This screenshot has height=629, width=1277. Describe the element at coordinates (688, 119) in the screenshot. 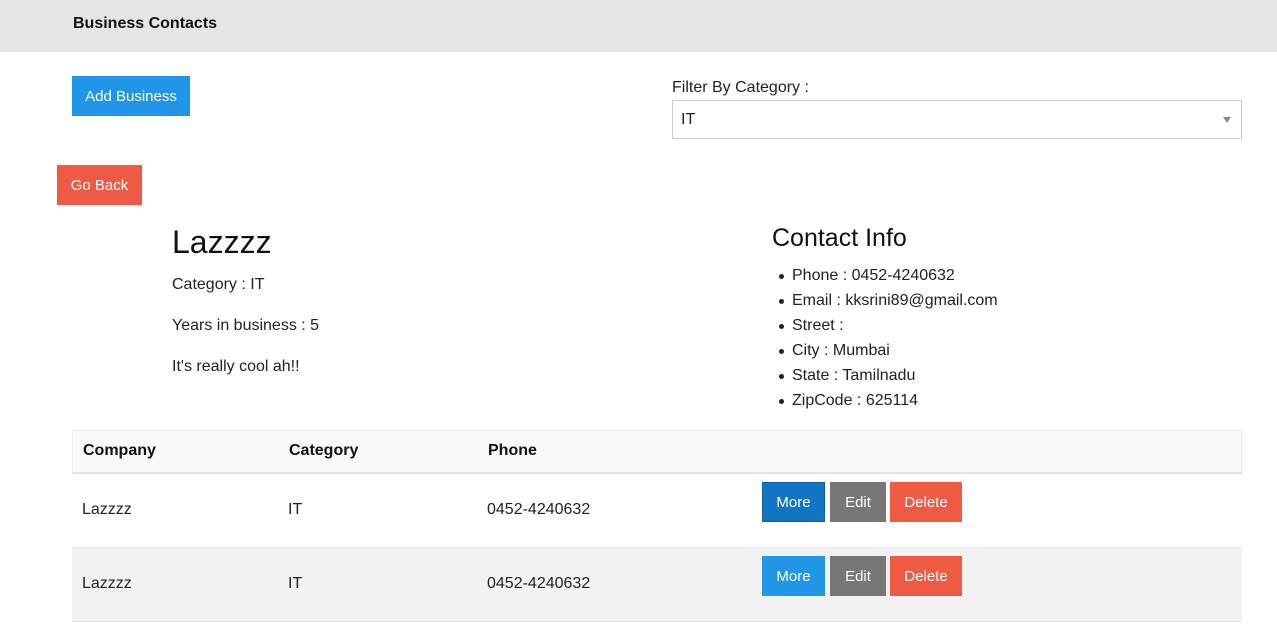

I see `filter-selected-value: IT` at that location.